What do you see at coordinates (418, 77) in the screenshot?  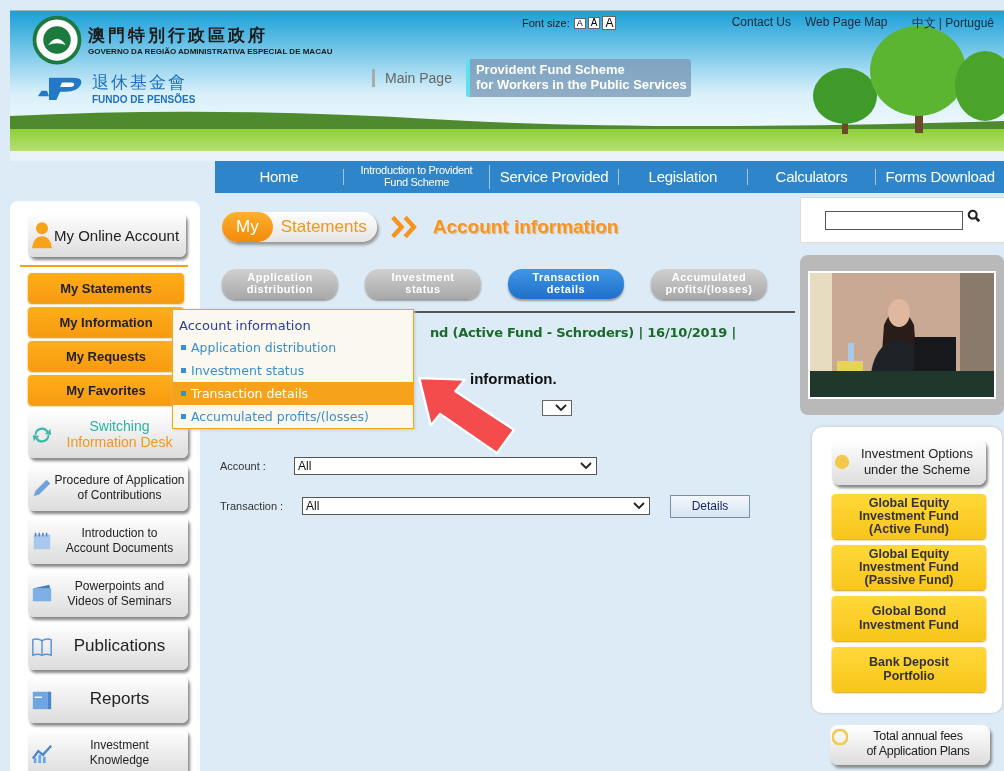 I see `main-page-link: Main Page` at bounding box center [418, 77].